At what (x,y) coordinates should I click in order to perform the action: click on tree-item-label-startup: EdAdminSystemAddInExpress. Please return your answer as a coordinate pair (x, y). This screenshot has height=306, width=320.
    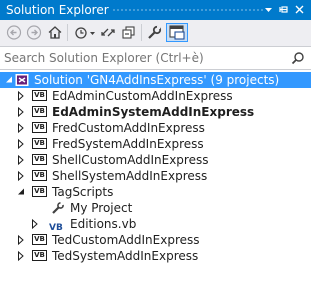
    Looking at the image, I should click on (153, 112).